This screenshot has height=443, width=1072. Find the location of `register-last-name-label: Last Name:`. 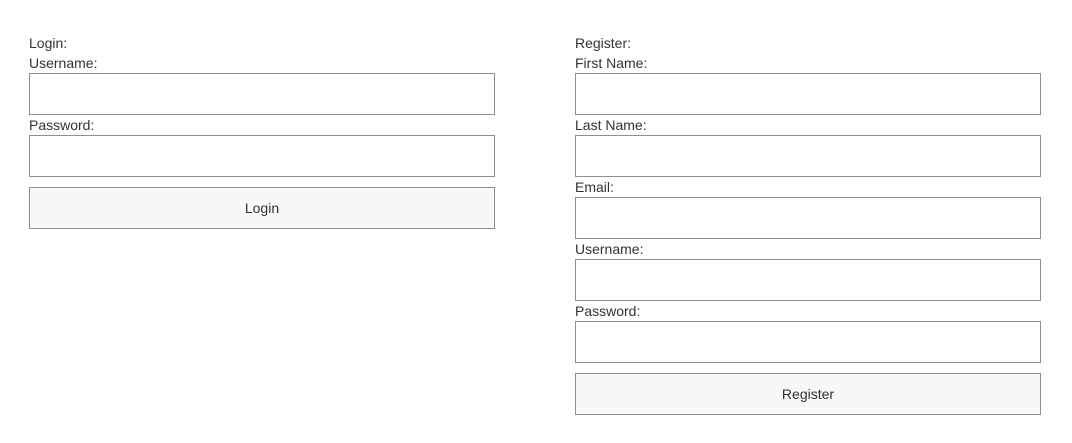

register-last-name-label: Last Name: is located at coordinates (611, 125).